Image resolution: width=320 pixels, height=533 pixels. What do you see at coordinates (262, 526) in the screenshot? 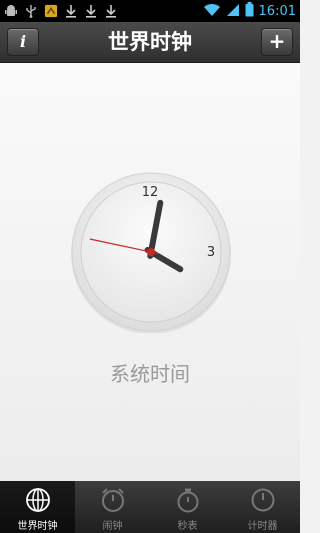
I see `nav-label: 计时器` at bounding box center [262, 526].